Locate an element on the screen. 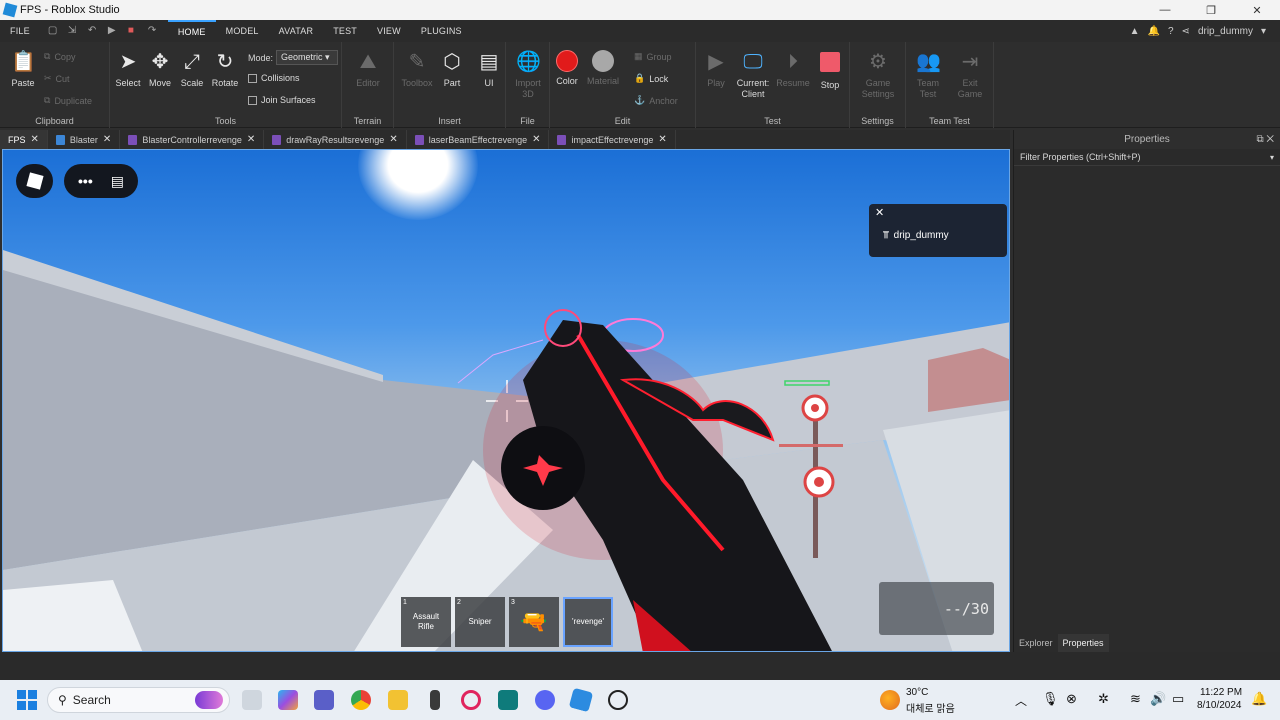 This screenshot has width=1280, height=720. stop-button: Stop is located at coordinates (830, 70).